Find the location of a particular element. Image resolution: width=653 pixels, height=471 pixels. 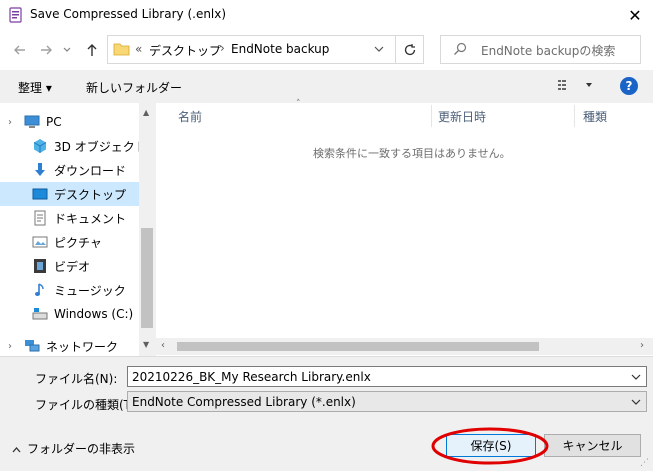

back-button is located at coordinates (20, 50).